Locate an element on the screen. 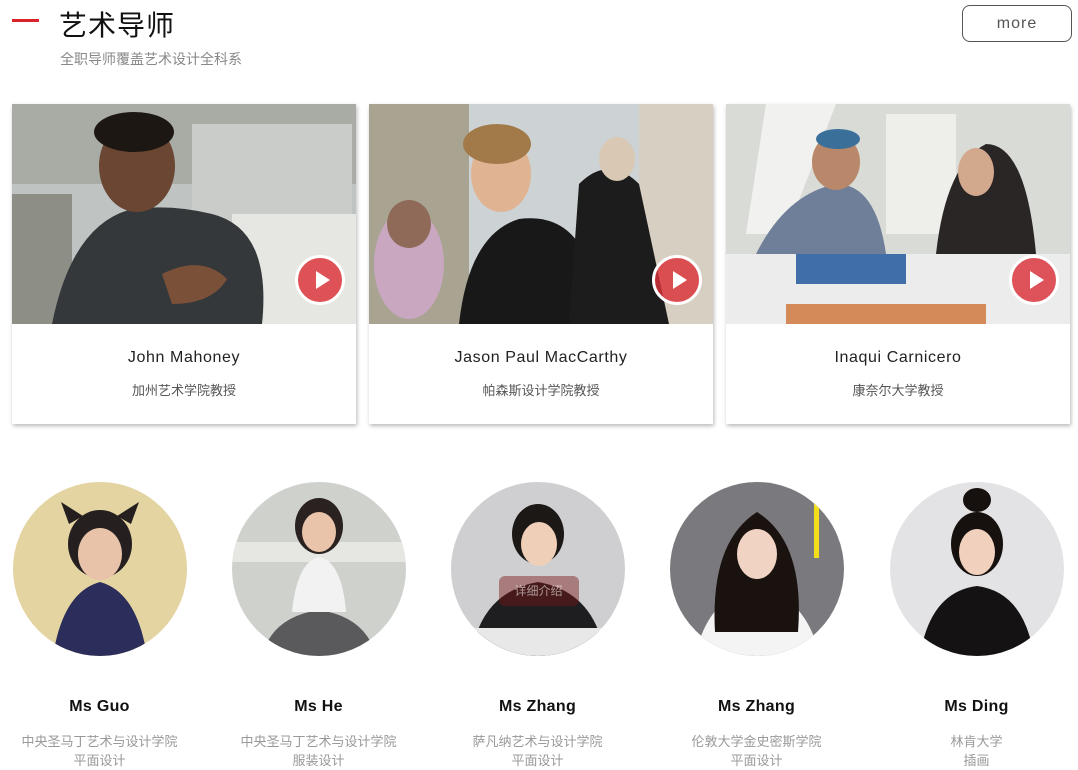 The width and height of the screenshot is (1078, 770). section-subtitle: 全职导师覆盖艺术设计全科系 is located at coordinates (151, 59).